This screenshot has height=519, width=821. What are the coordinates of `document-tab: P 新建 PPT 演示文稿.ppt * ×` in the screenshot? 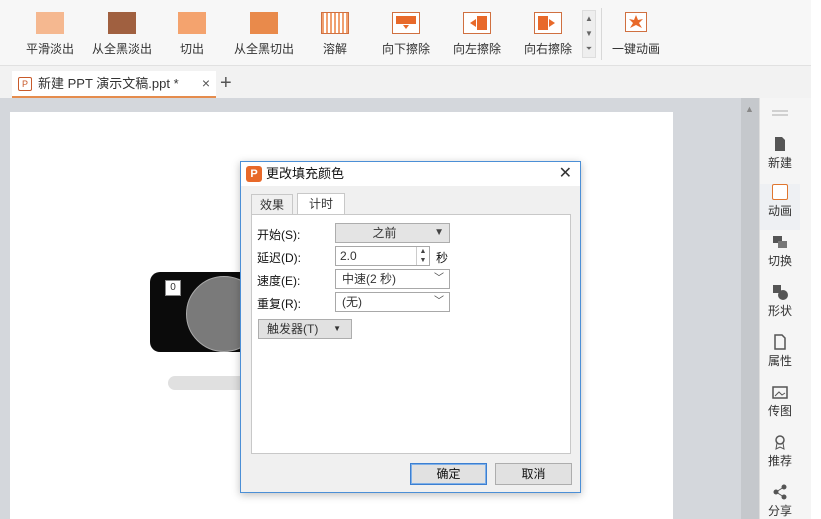 It's located at (114, 84).